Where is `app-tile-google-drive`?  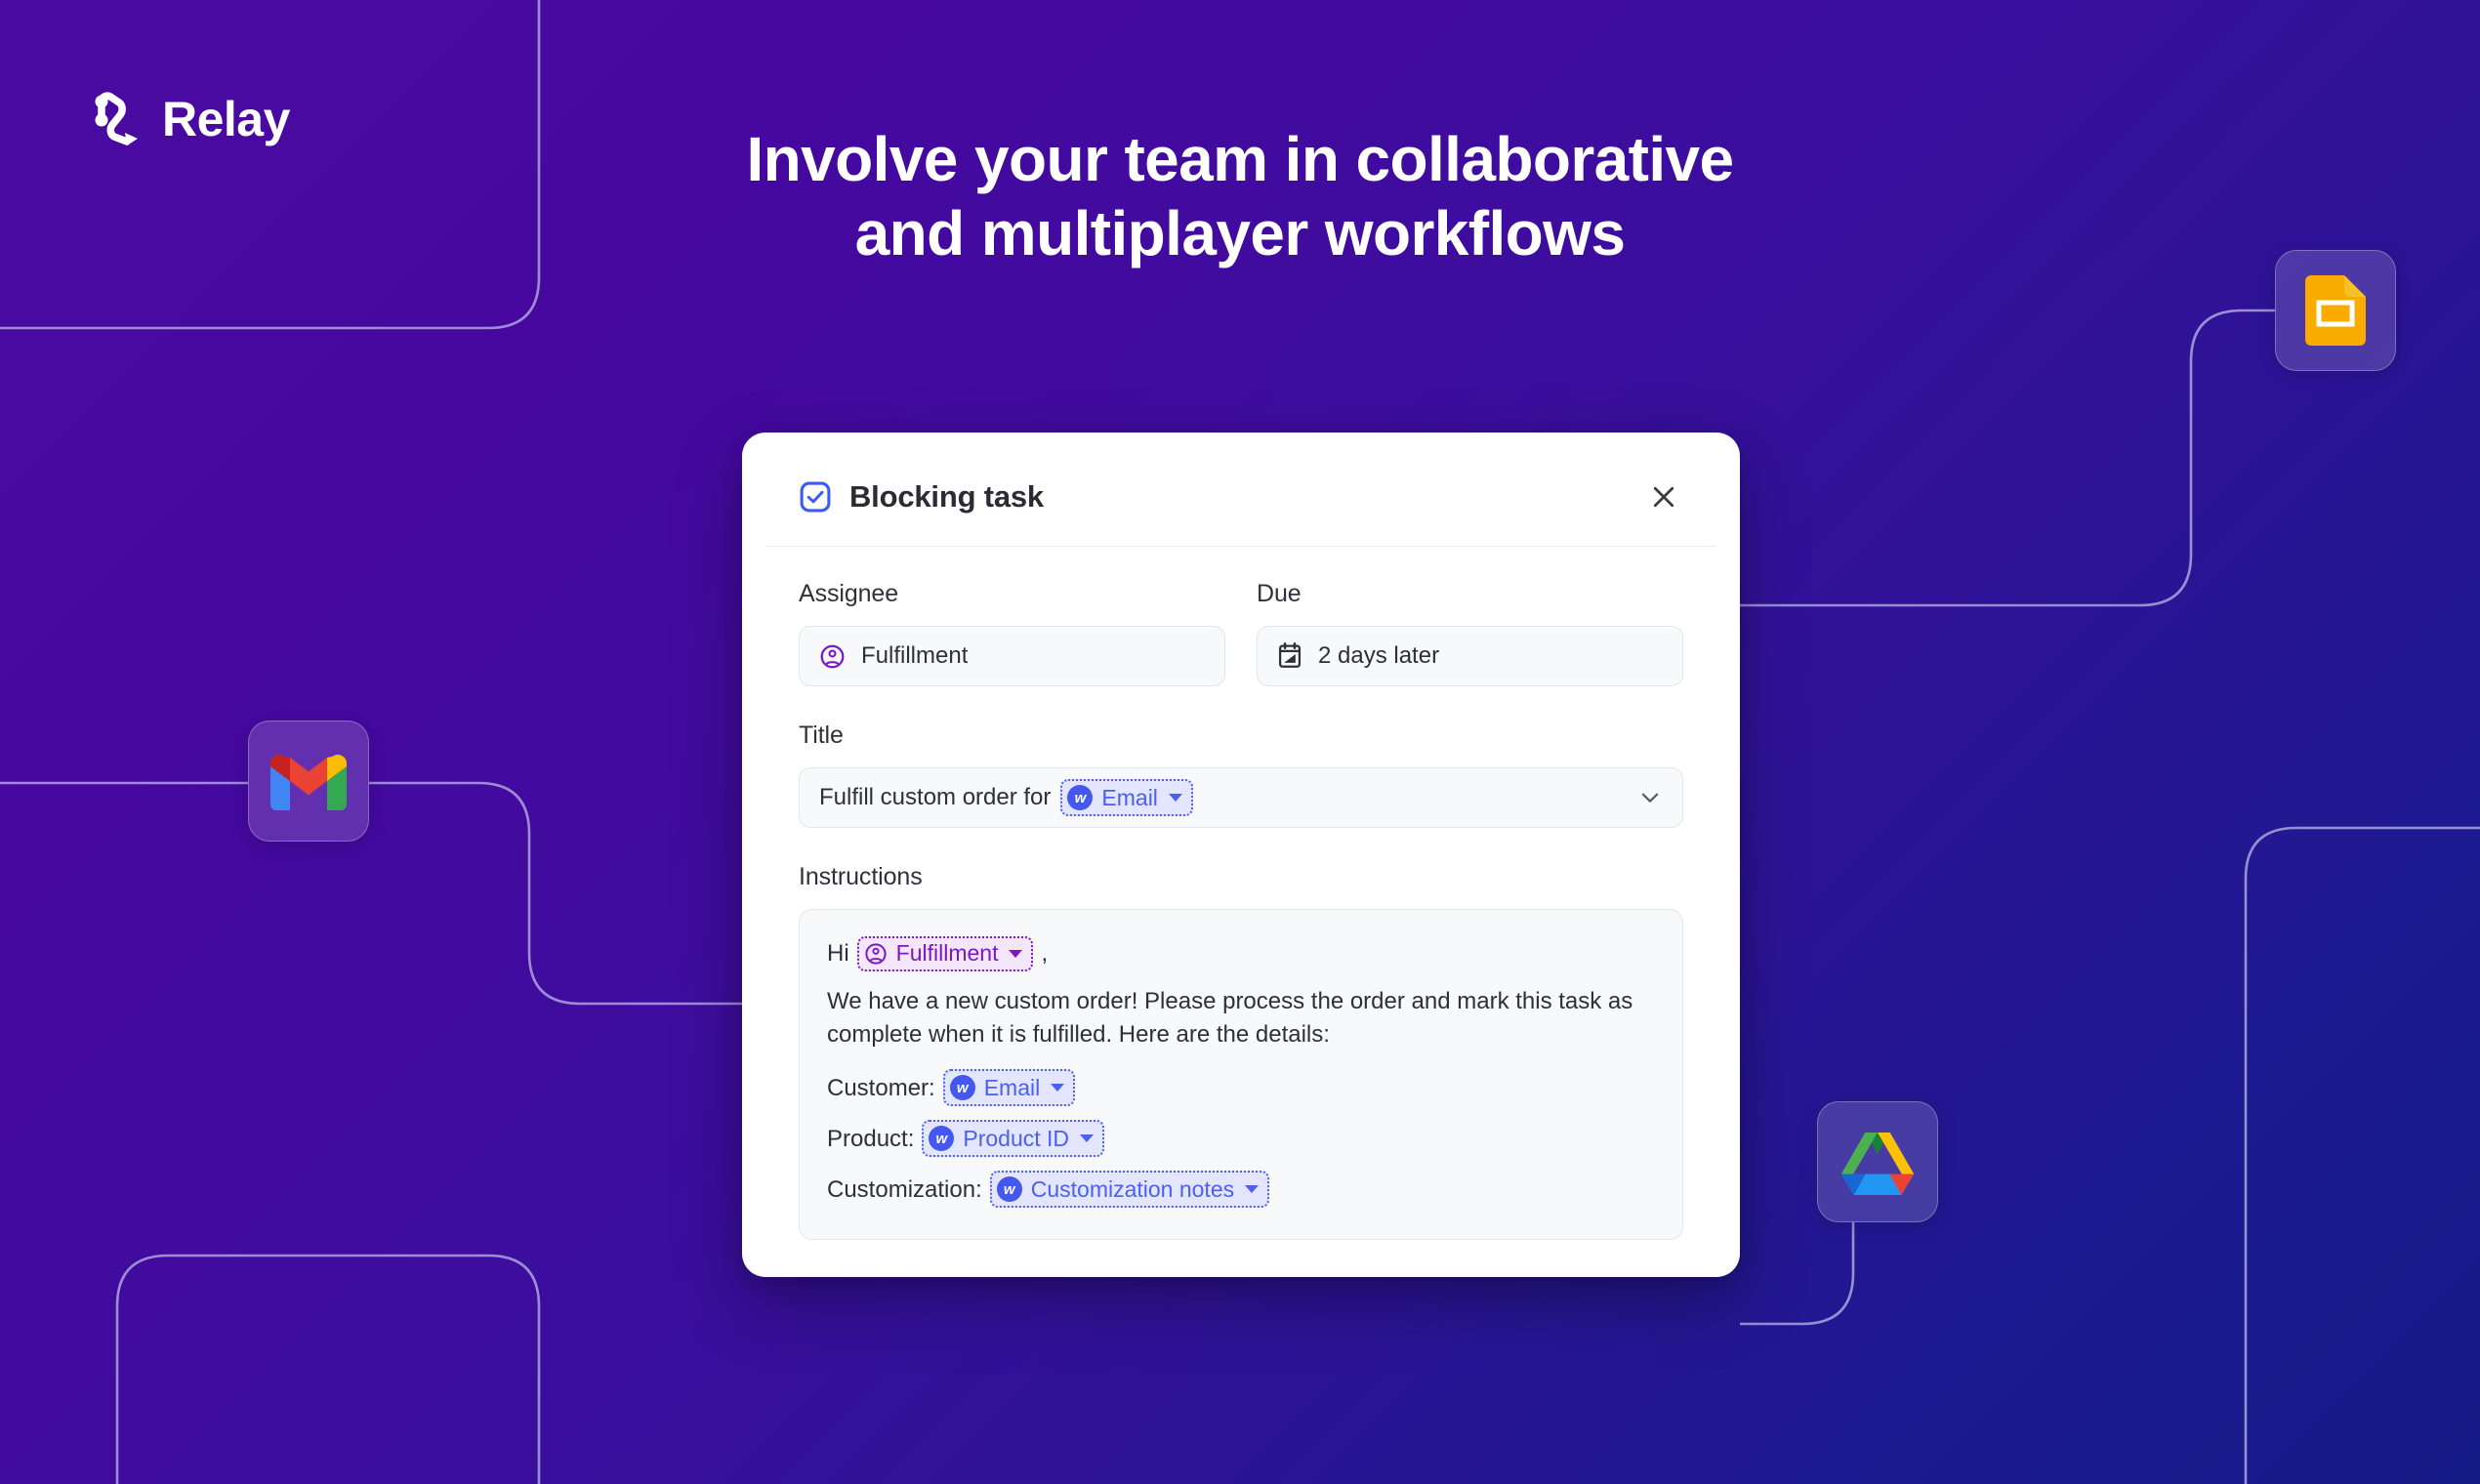 app-tile-google-drive is located at coordinates (1877, 1161).